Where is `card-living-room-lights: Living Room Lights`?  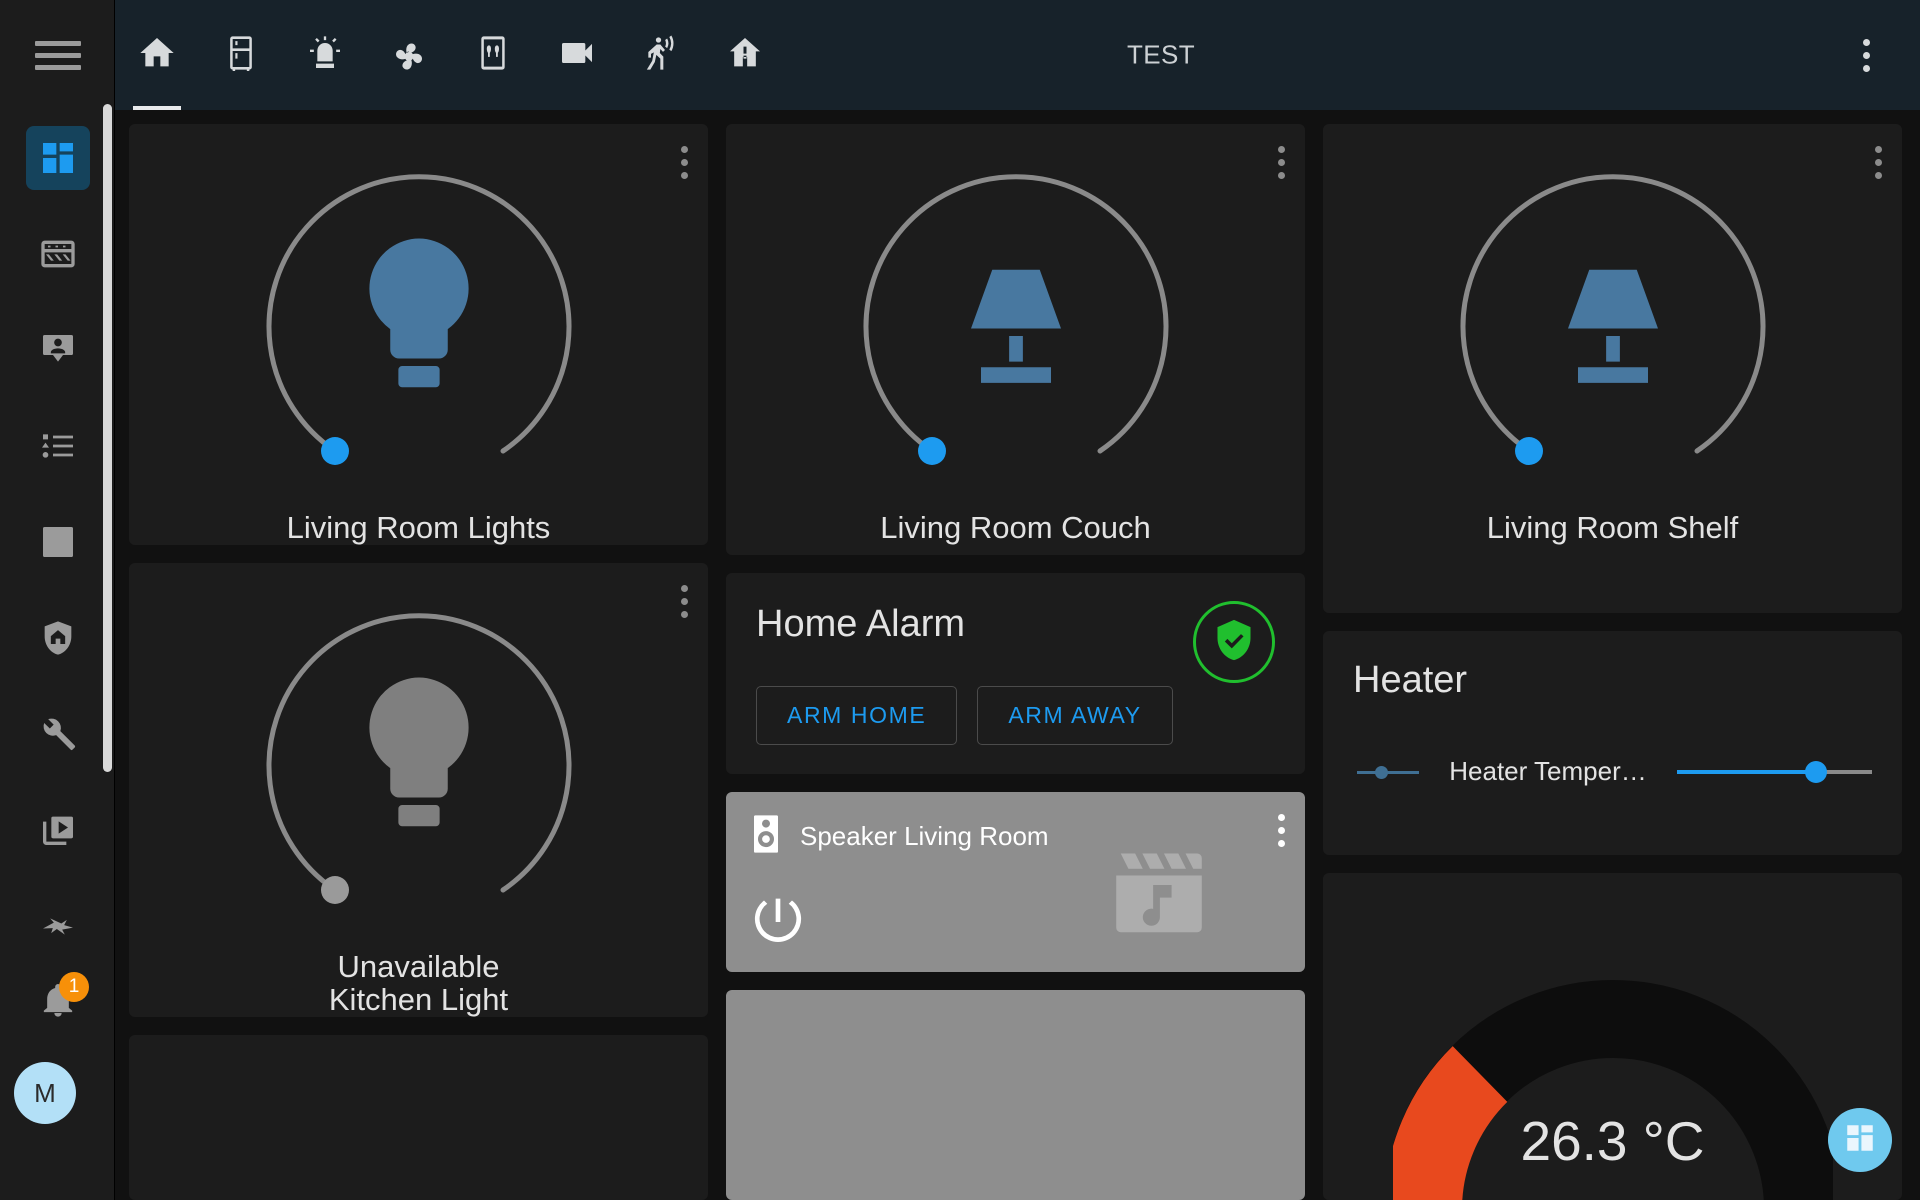 card-living-room-lights: Living Room Lights is located at coordinates (418, 334).